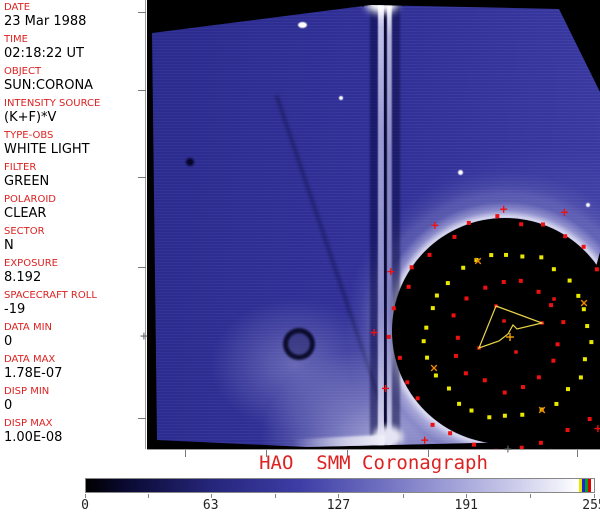  What do you see at coordinates (74, 431) in the screenshot?
I see `field-disp-max: DISP MAX1.00E-08` at bounding box center [74, 431].